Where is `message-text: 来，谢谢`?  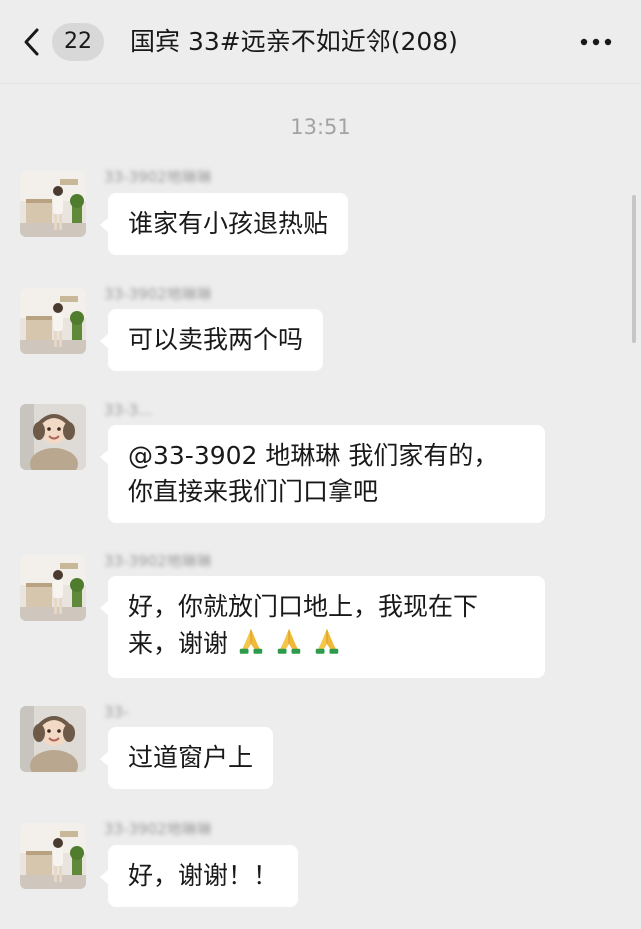
message-text: 来，谢谢 is located at coordinates (178, 643).